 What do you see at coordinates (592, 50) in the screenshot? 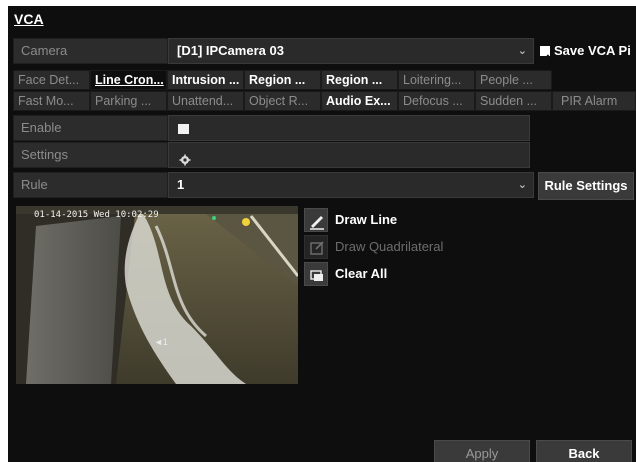
I see `save-vca-label: Save VCA Pi` at bounding box center [592, 50].